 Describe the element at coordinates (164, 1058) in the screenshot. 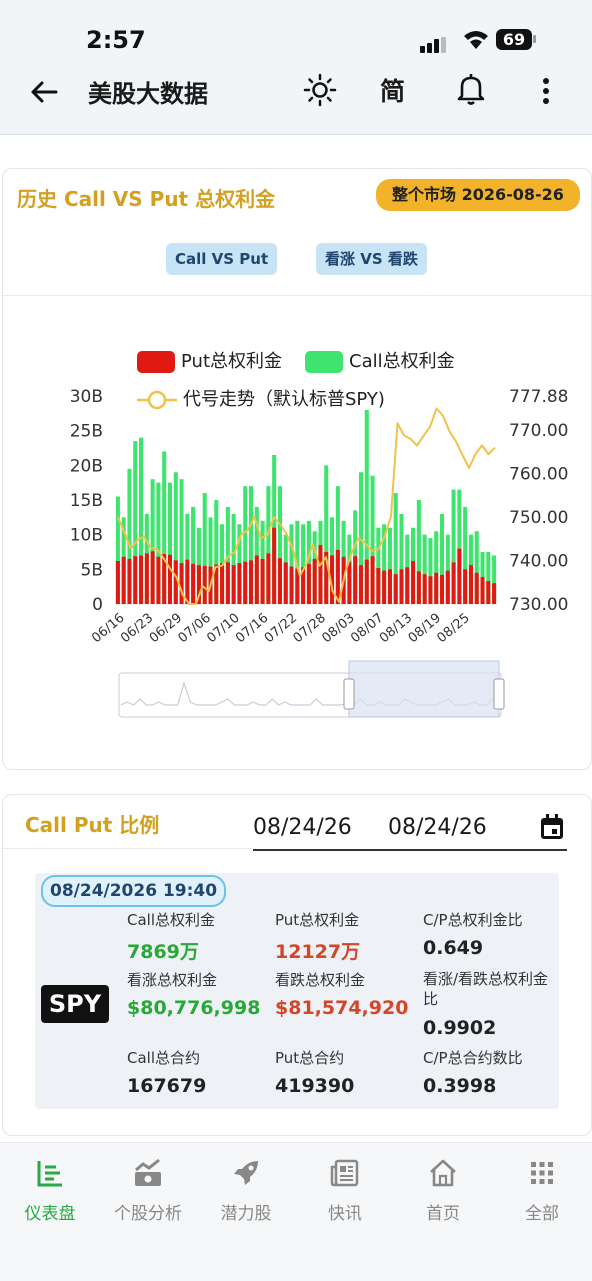

I see `stat-label-call-contracts: Call总合约` at that location.